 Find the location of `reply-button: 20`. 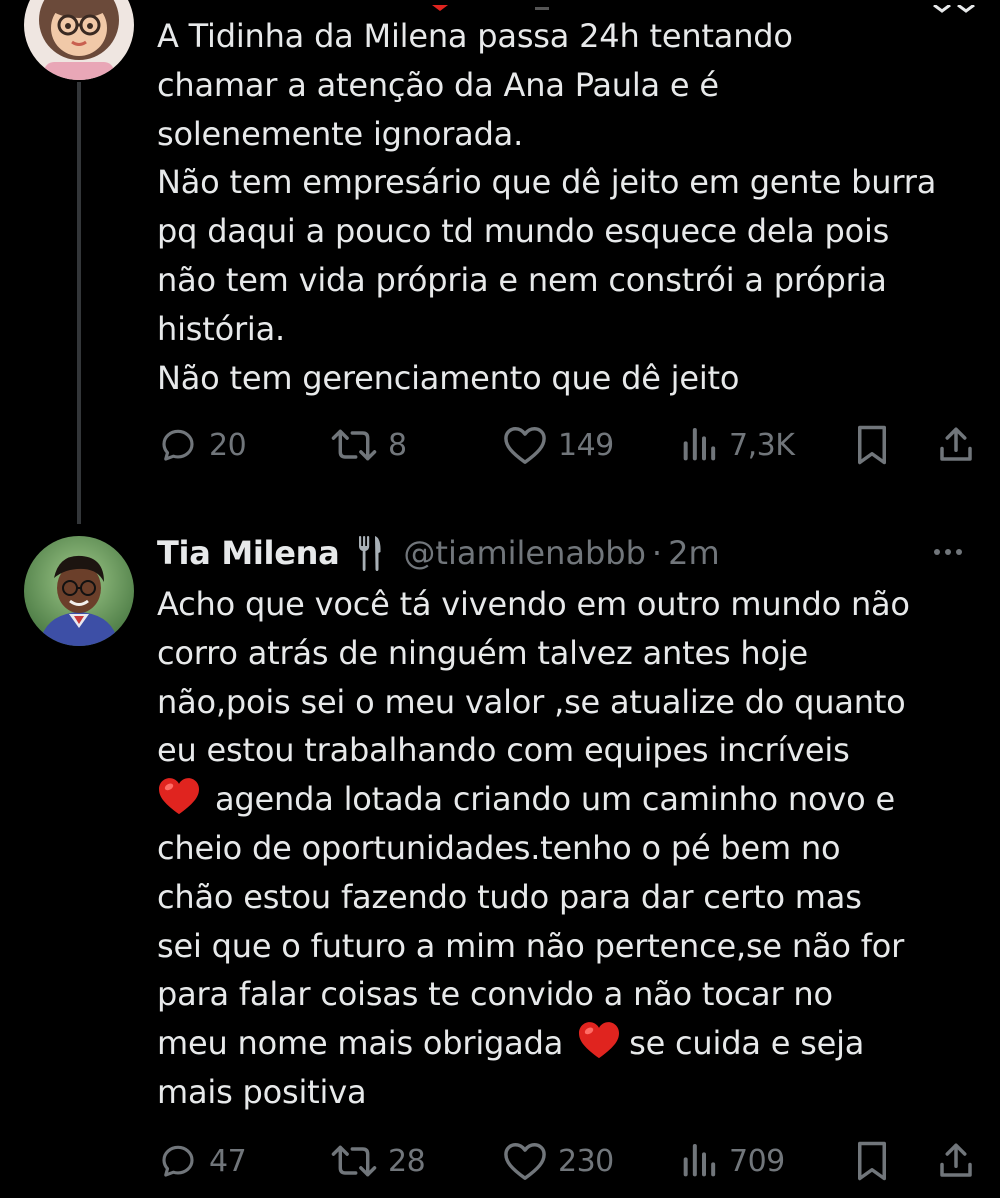

reply-button: 20 is located at coordinates (202, 445).